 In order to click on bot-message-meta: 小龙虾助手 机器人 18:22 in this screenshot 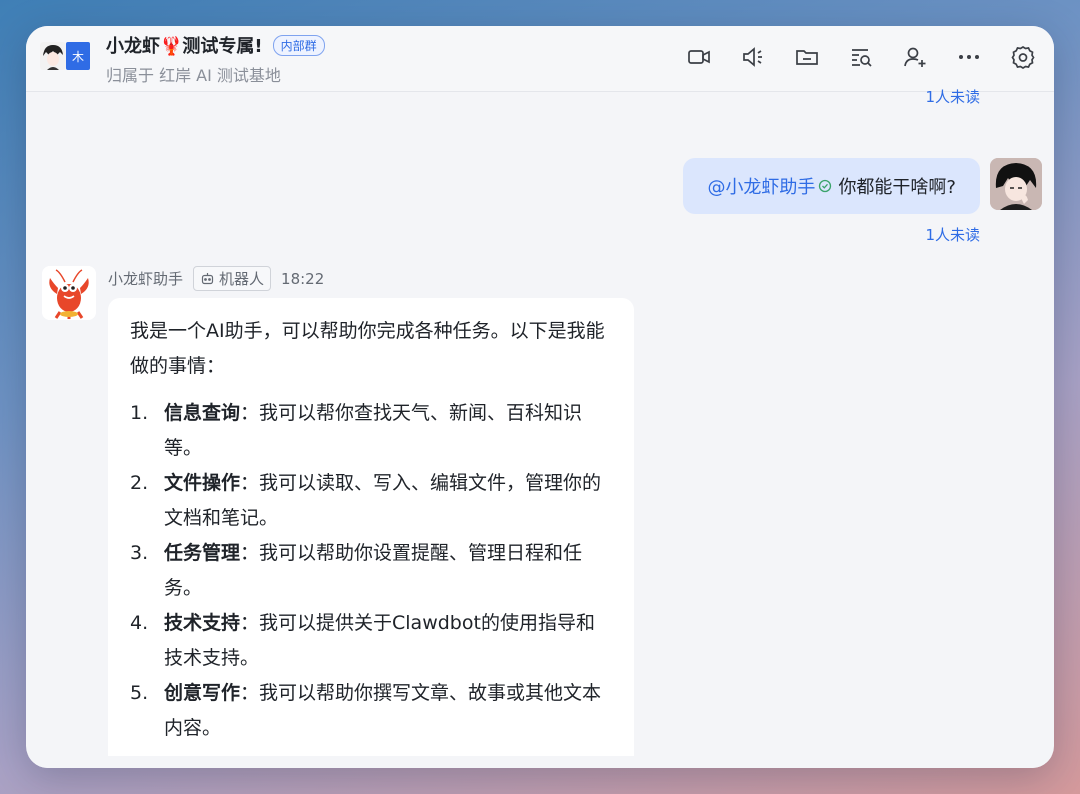, I will do `click(216, 278)`.